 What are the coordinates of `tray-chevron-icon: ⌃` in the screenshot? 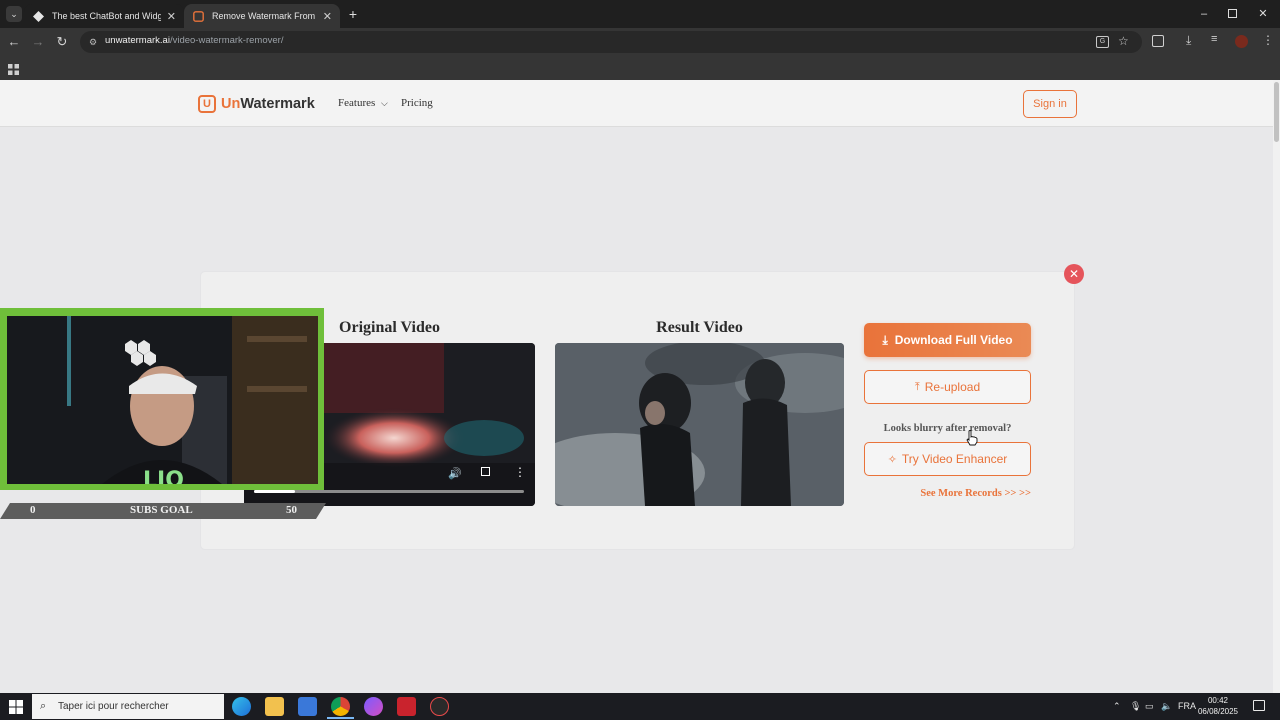 It's located at (1117, 706).